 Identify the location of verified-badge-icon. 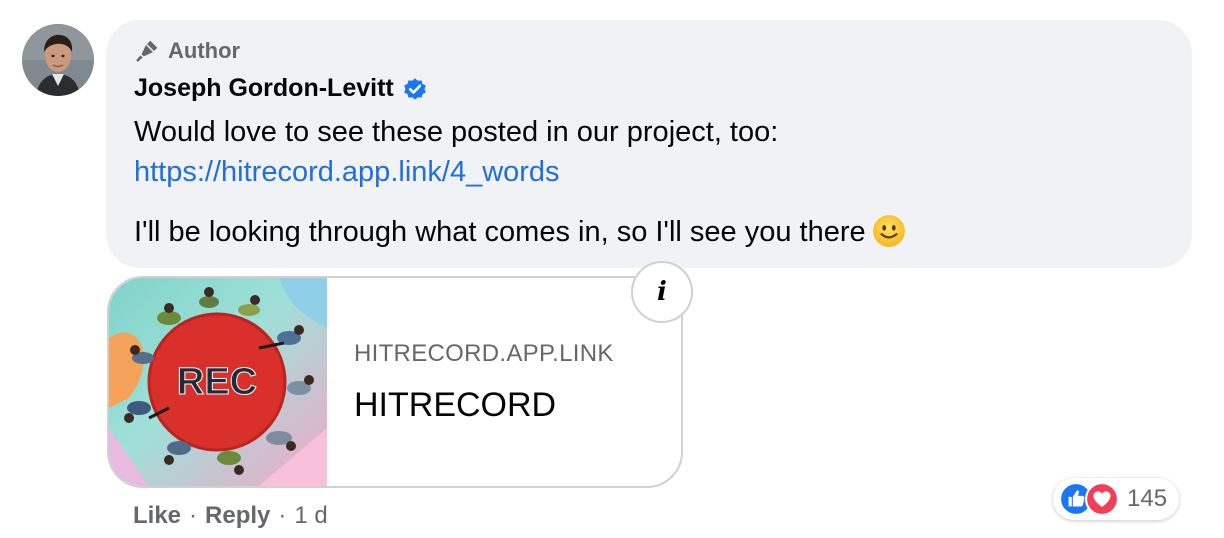
(414, 88).